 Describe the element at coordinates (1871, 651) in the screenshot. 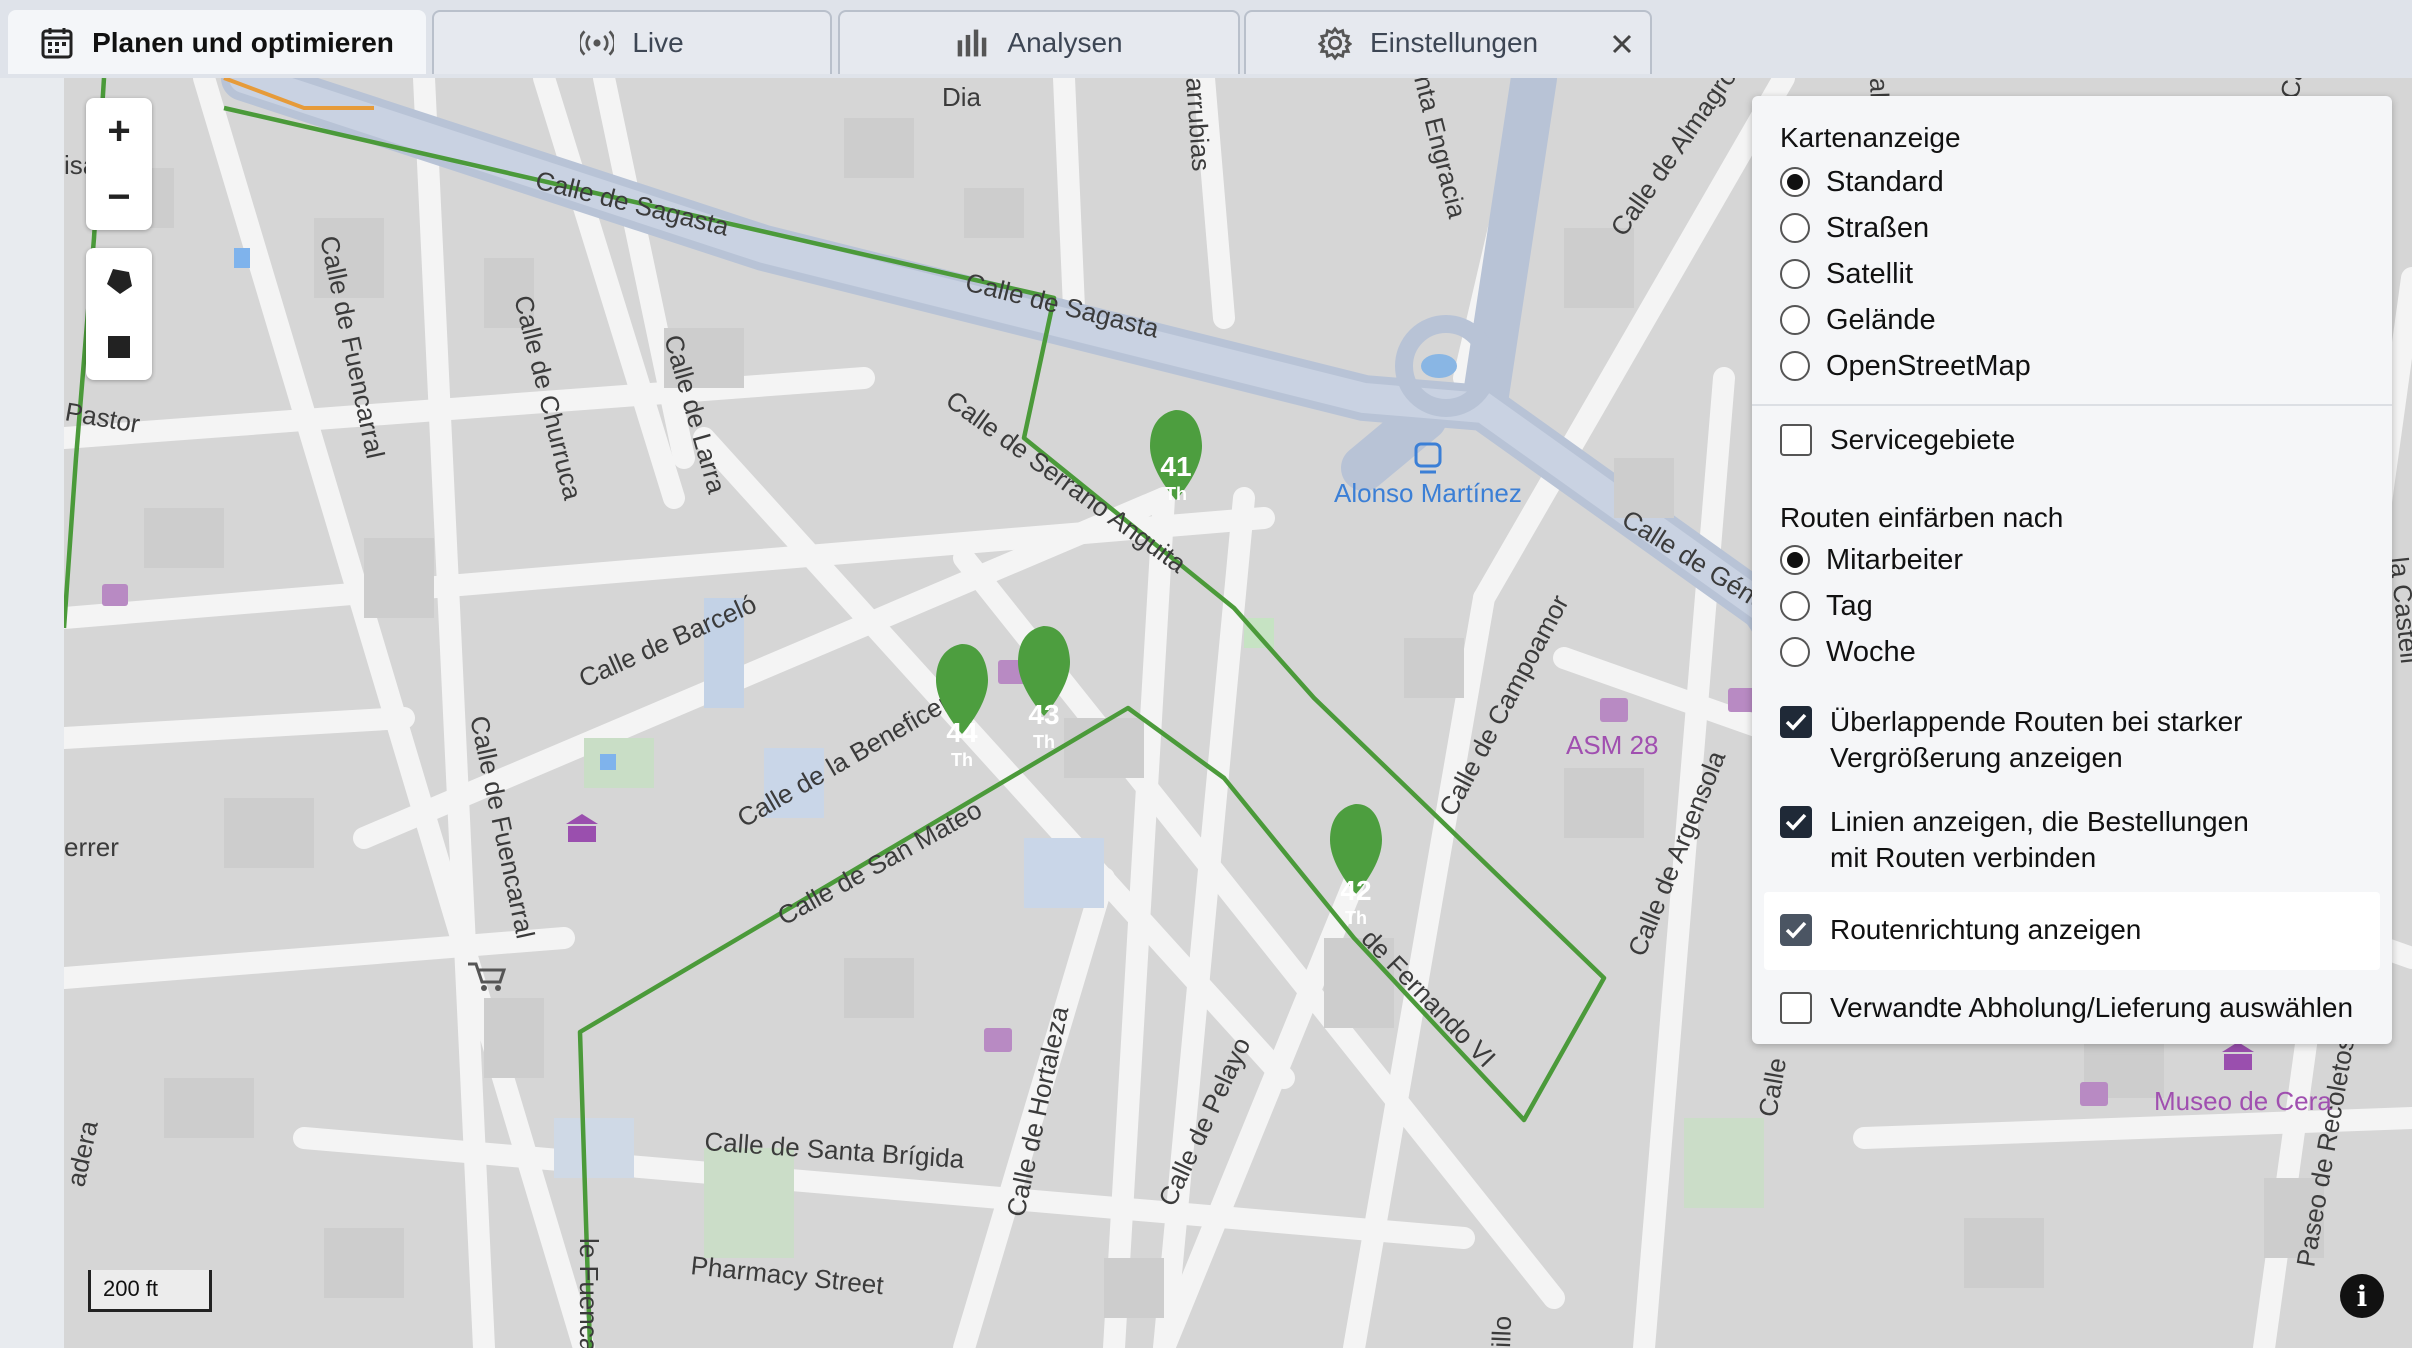

I see `option-label: Woche` at that location.